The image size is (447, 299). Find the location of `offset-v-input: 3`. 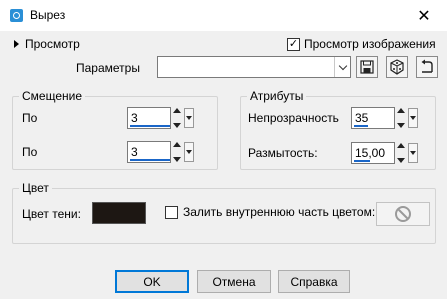

offset-v-input: 3 is located at coordinates (149, 152).